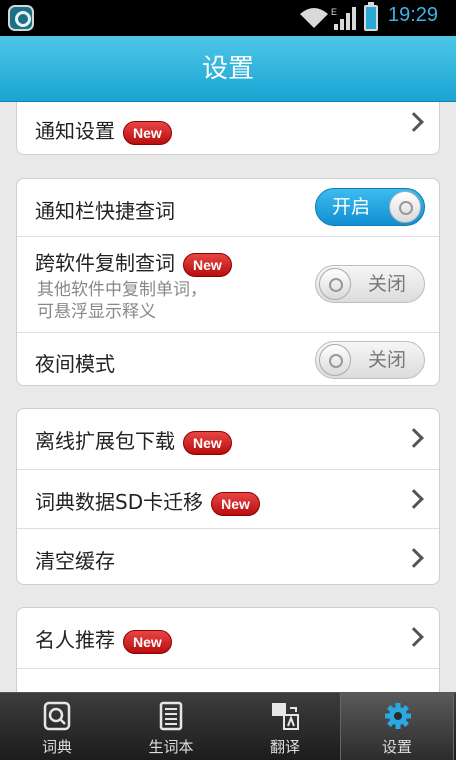 The height and width of the screenshot is (760, 456). What do you see at coordinates (351, 207) in the screenshot?
I see `toggle-label: 开启` at bounding box center [351, 207].